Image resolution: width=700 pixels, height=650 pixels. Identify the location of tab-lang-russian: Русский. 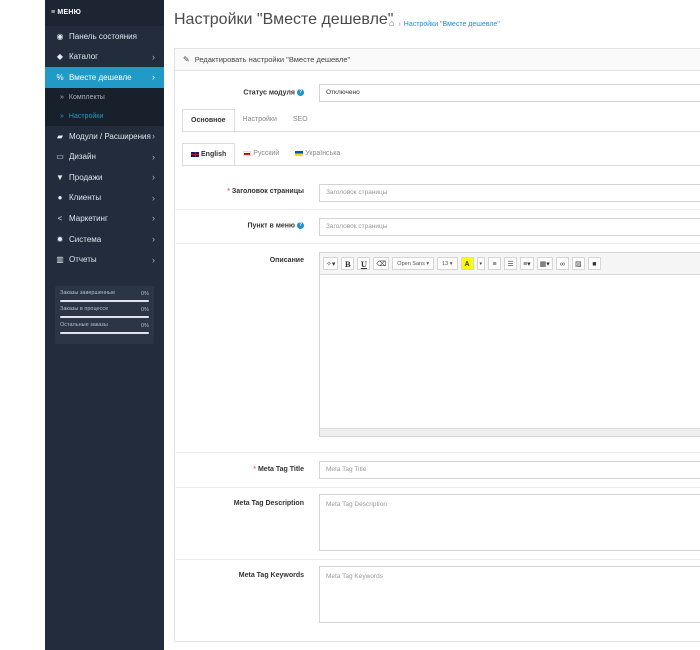
(261, 154).